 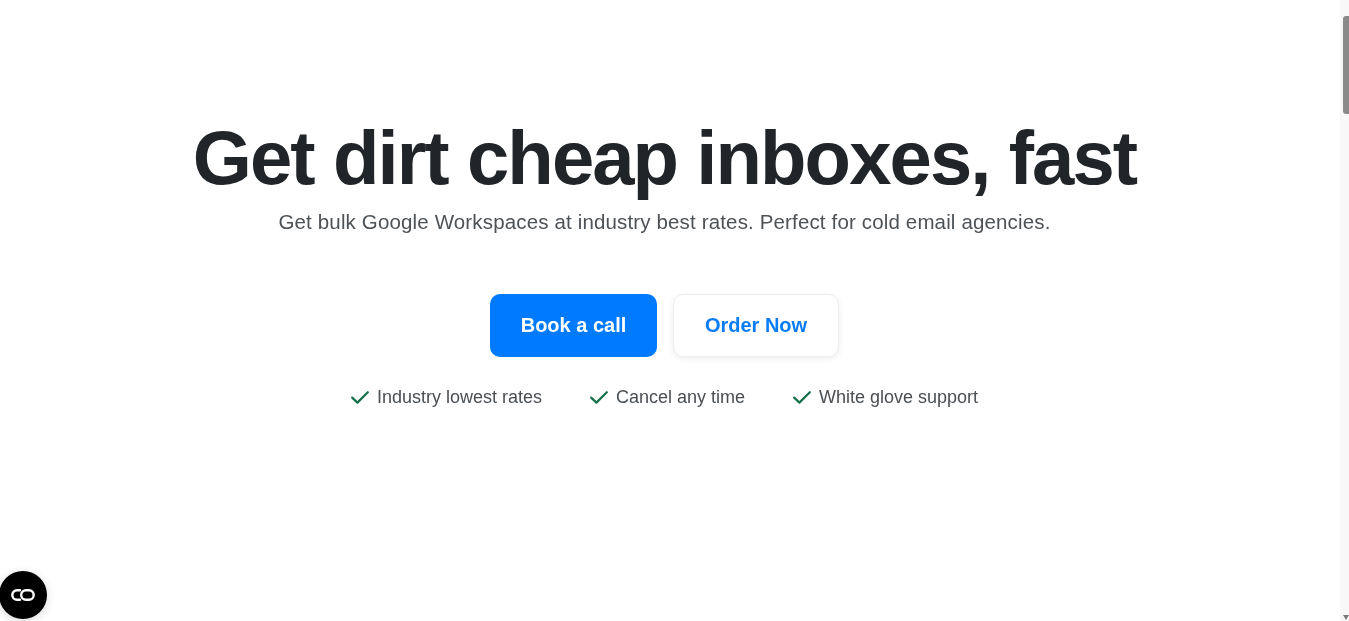 I want to click on hero-subtitle: Get bulk Google Workspaces at industry best rates. Perfect for cold email agencies., so click(x=664, y=222).